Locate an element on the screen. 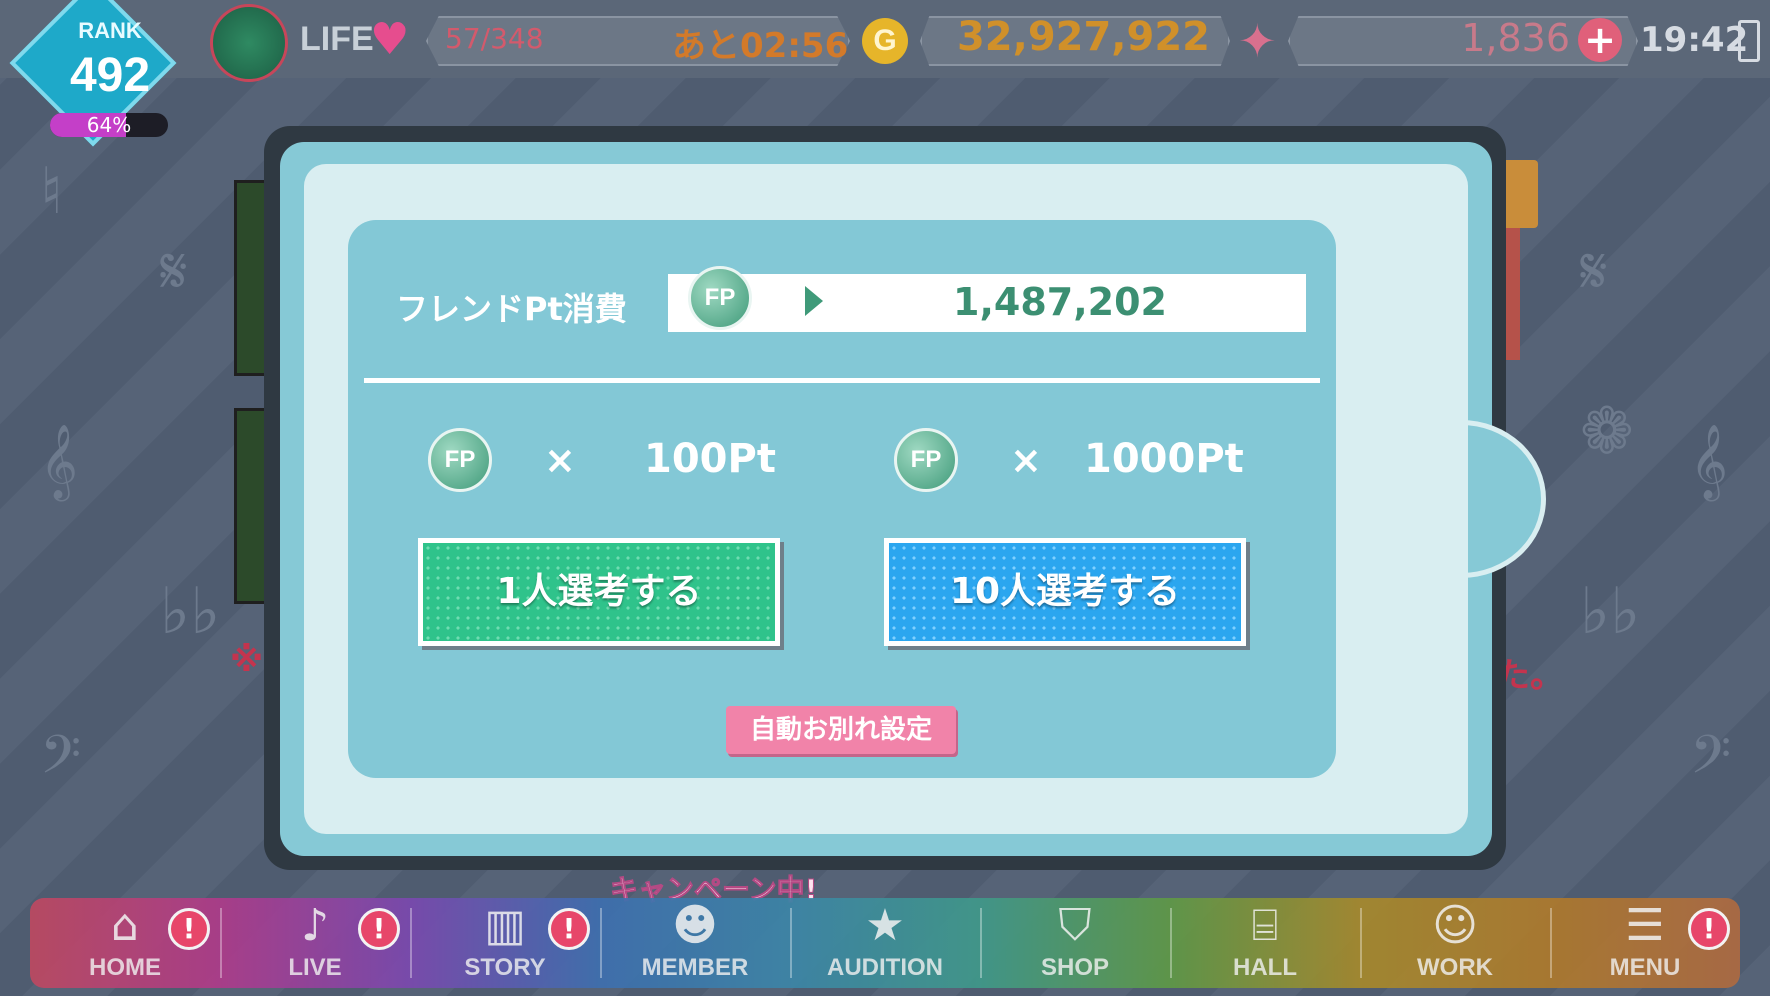 This screenshot has height=996, width=1770. music-symbol-icon: ❁ is located at coordinates (1607, 432).